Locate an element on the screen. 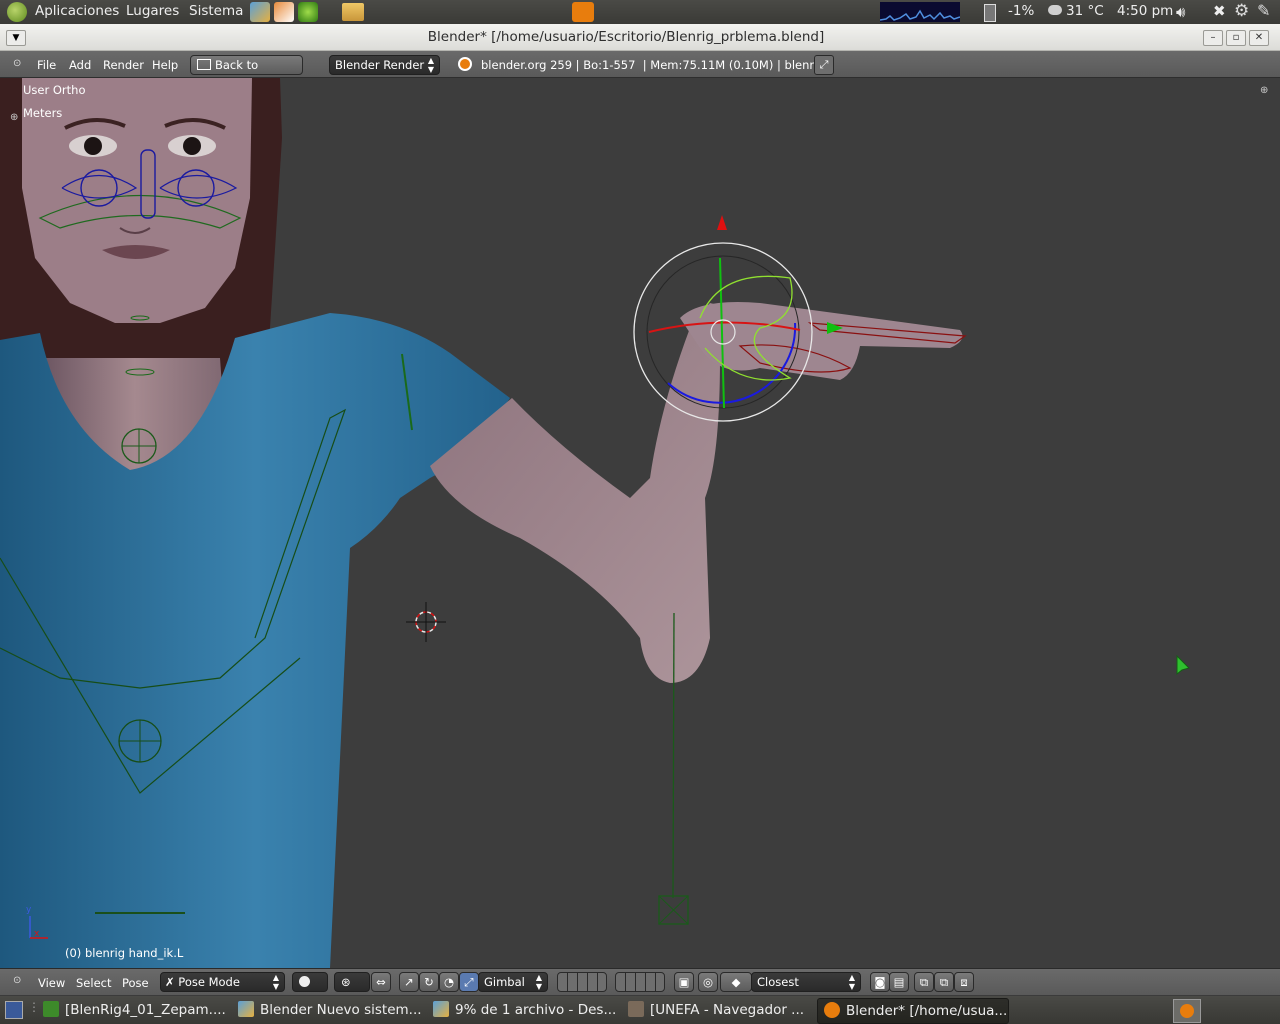 The height and width of the screenshot is (1024, 1280). paste-pose-icon: ⧉ is located at coordinates (944, 982).